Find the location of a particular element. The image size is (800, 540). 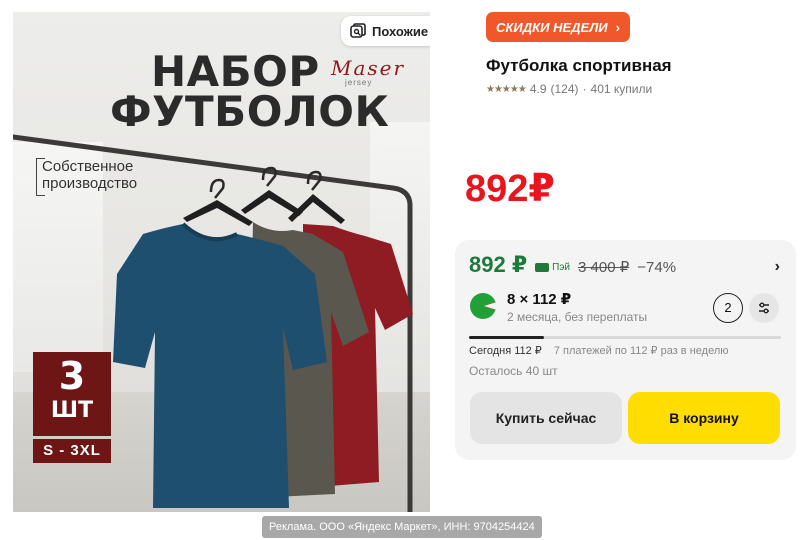

split-logo-icon is located at coordinates (483, 306).